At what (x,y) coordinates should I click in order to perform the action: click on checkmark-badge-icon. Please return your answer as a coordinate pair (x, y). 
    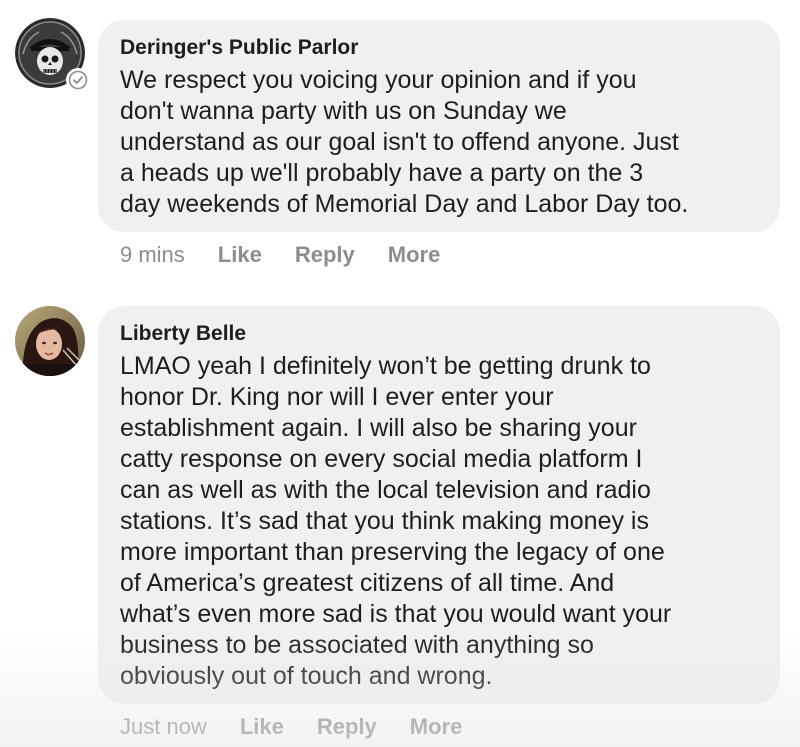
    Looking at the image, I should click on (78, 80).